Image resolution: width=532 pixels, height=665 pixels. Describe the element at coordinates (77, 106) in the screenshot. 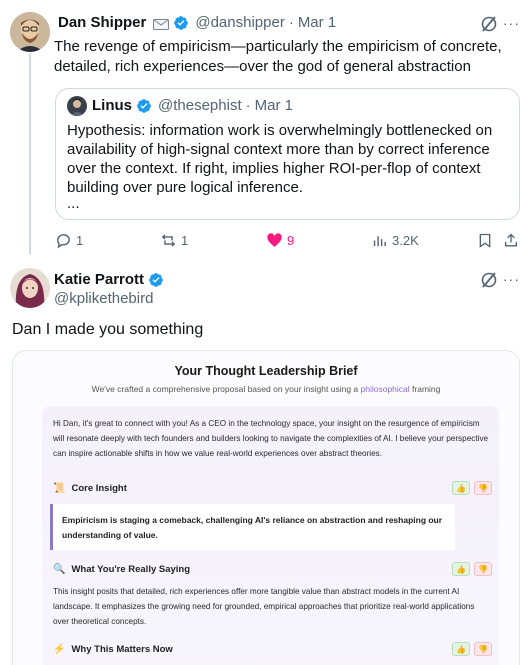

I see `avatar-linus` at that location.